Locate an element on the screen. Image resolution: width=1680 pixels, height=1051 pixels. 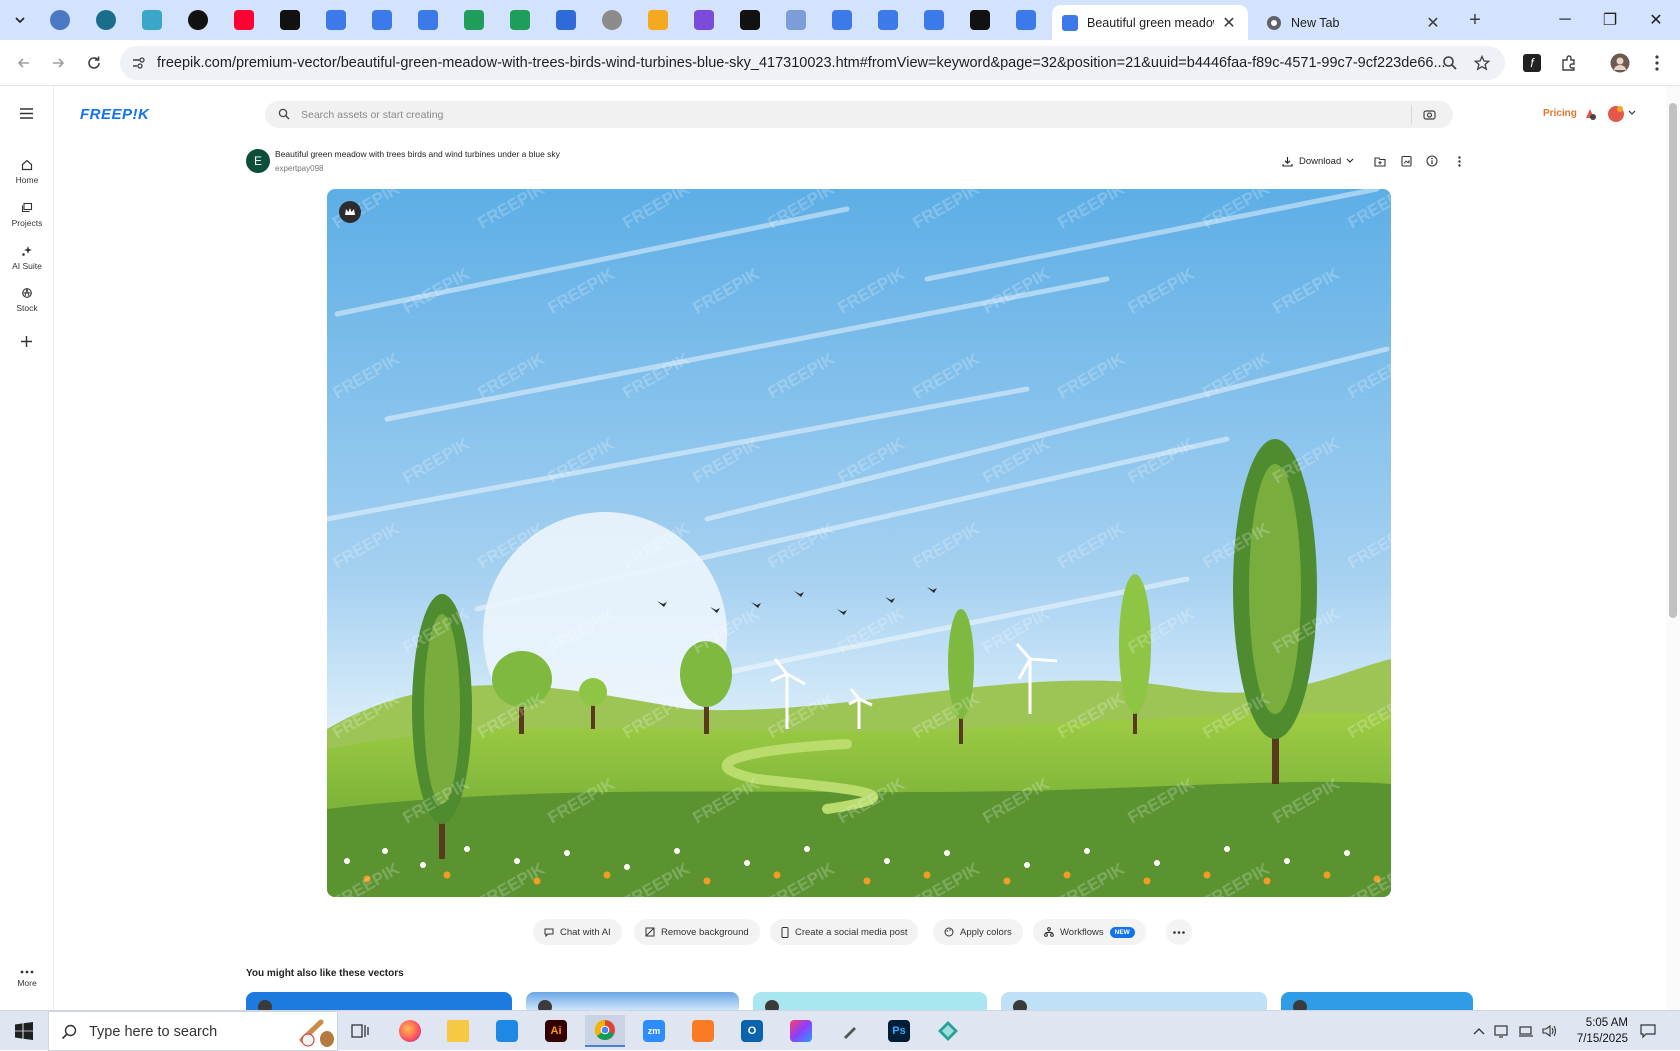
volume-icon is located at coordinates (1549, 1031).